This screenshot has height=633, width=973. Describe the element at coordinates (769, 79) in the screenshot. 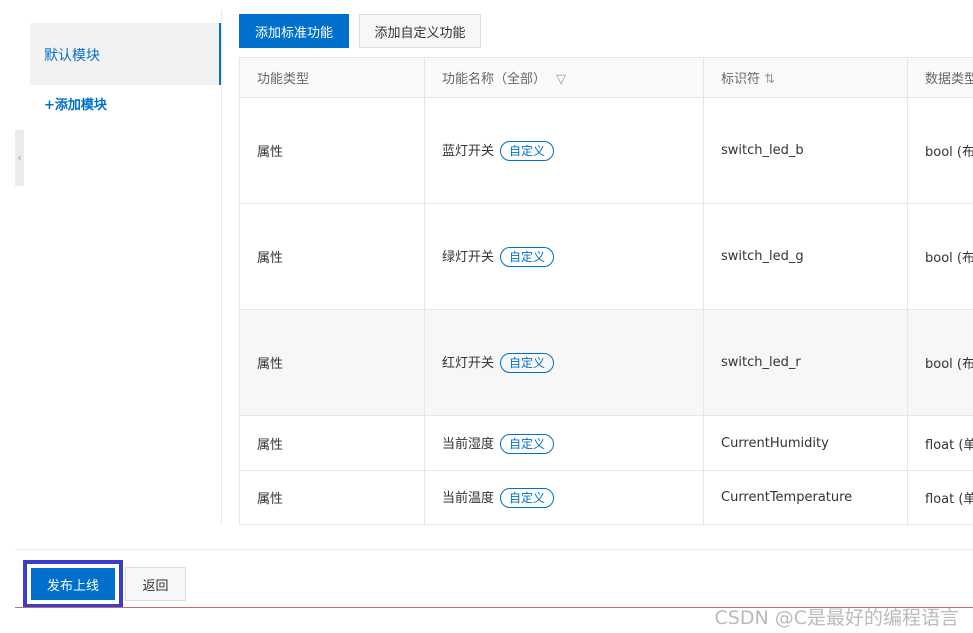

I see `sort-icon: ⇅` at that location.